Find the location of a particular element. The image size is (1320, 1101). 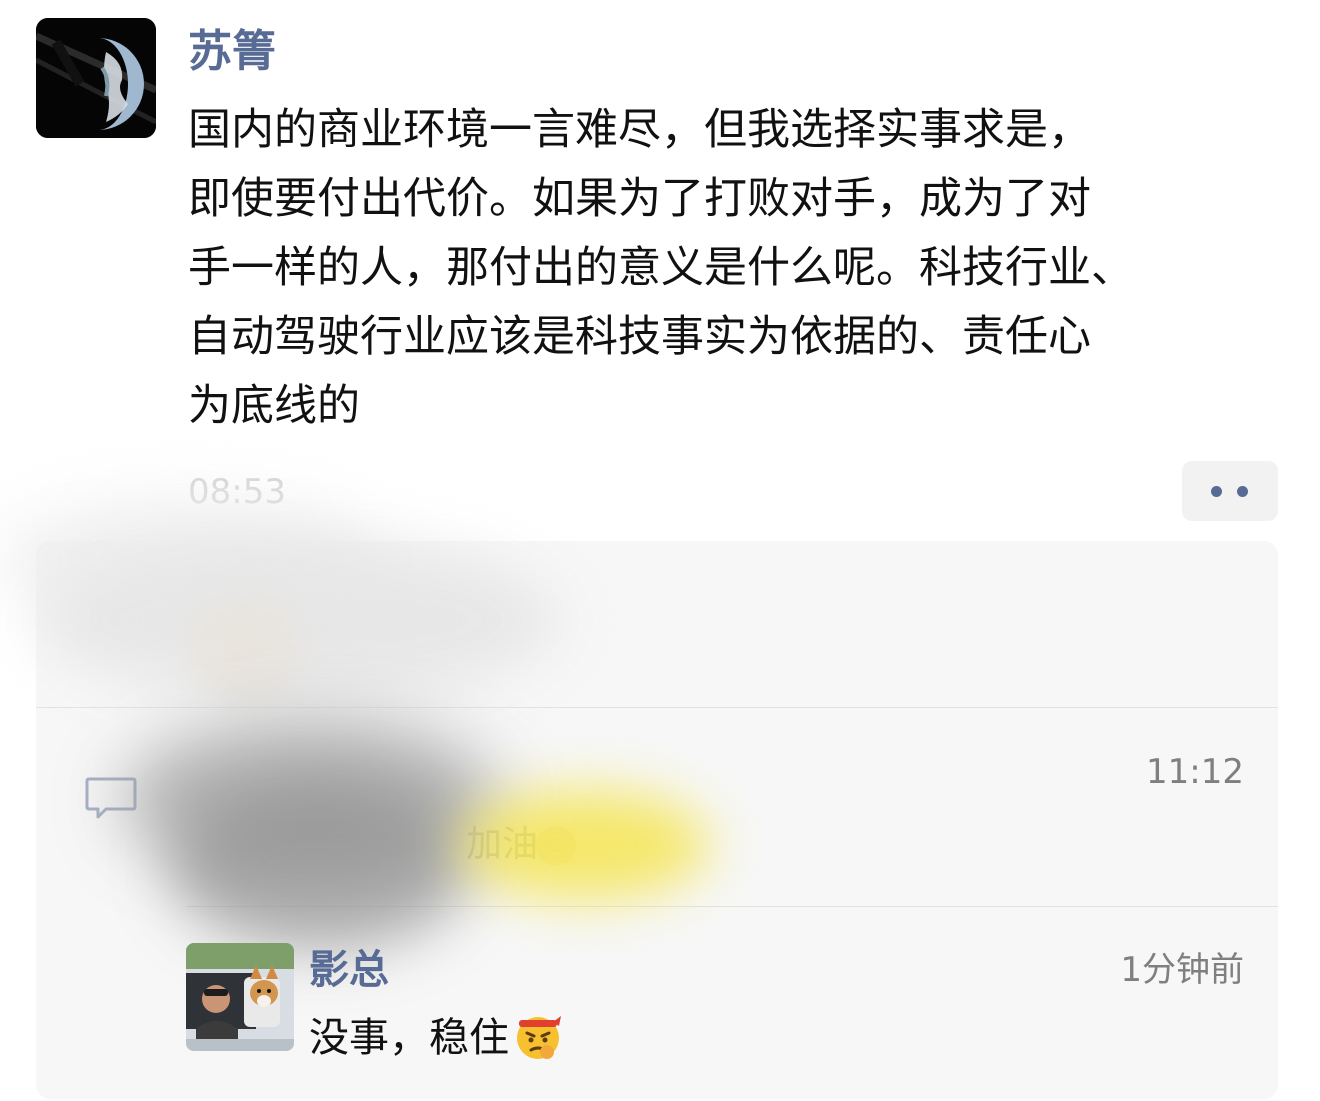

reply-avatar is located at coordinates (240, 997).